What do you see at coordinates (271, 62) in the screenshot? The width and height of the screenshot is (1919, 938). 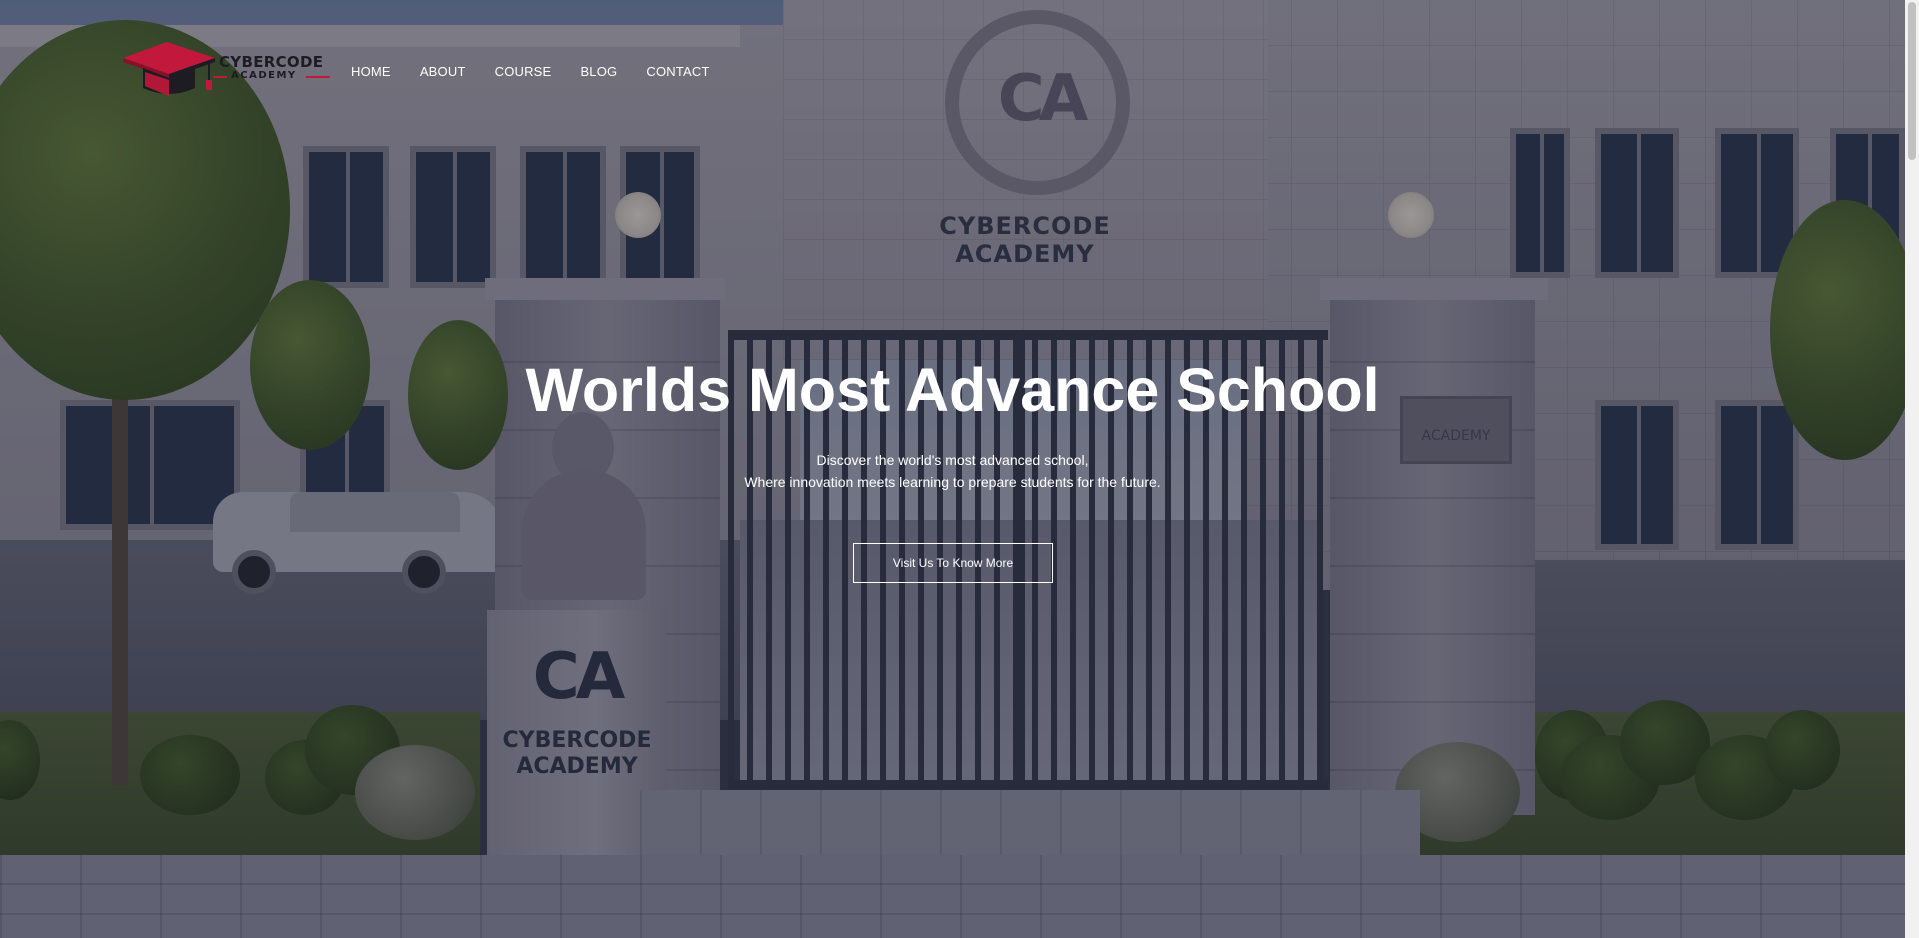 I see `logo-text-primary: CYBERCODE` at bounding box center [271, 62].